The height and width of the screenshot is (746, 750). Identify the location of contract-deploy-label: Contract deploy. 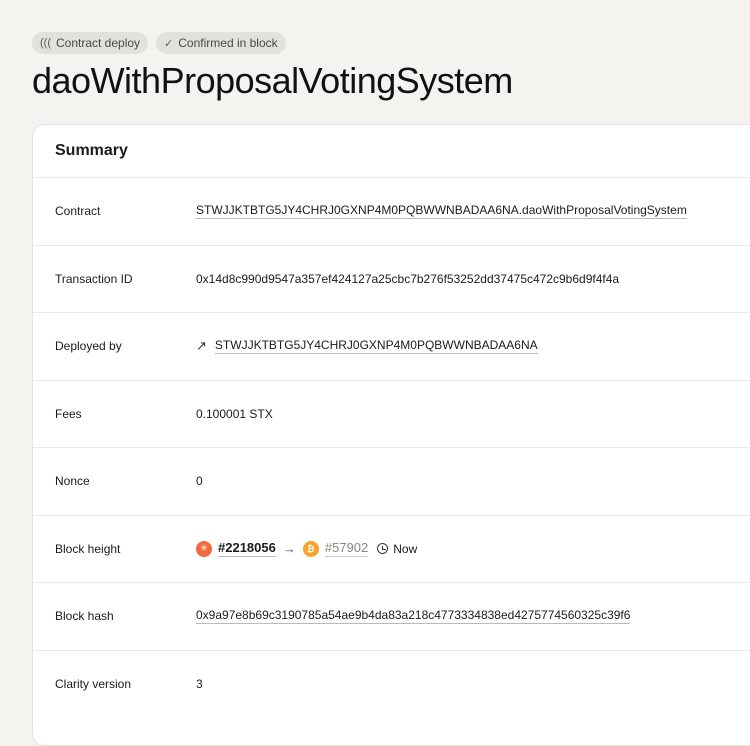
(98, 43).